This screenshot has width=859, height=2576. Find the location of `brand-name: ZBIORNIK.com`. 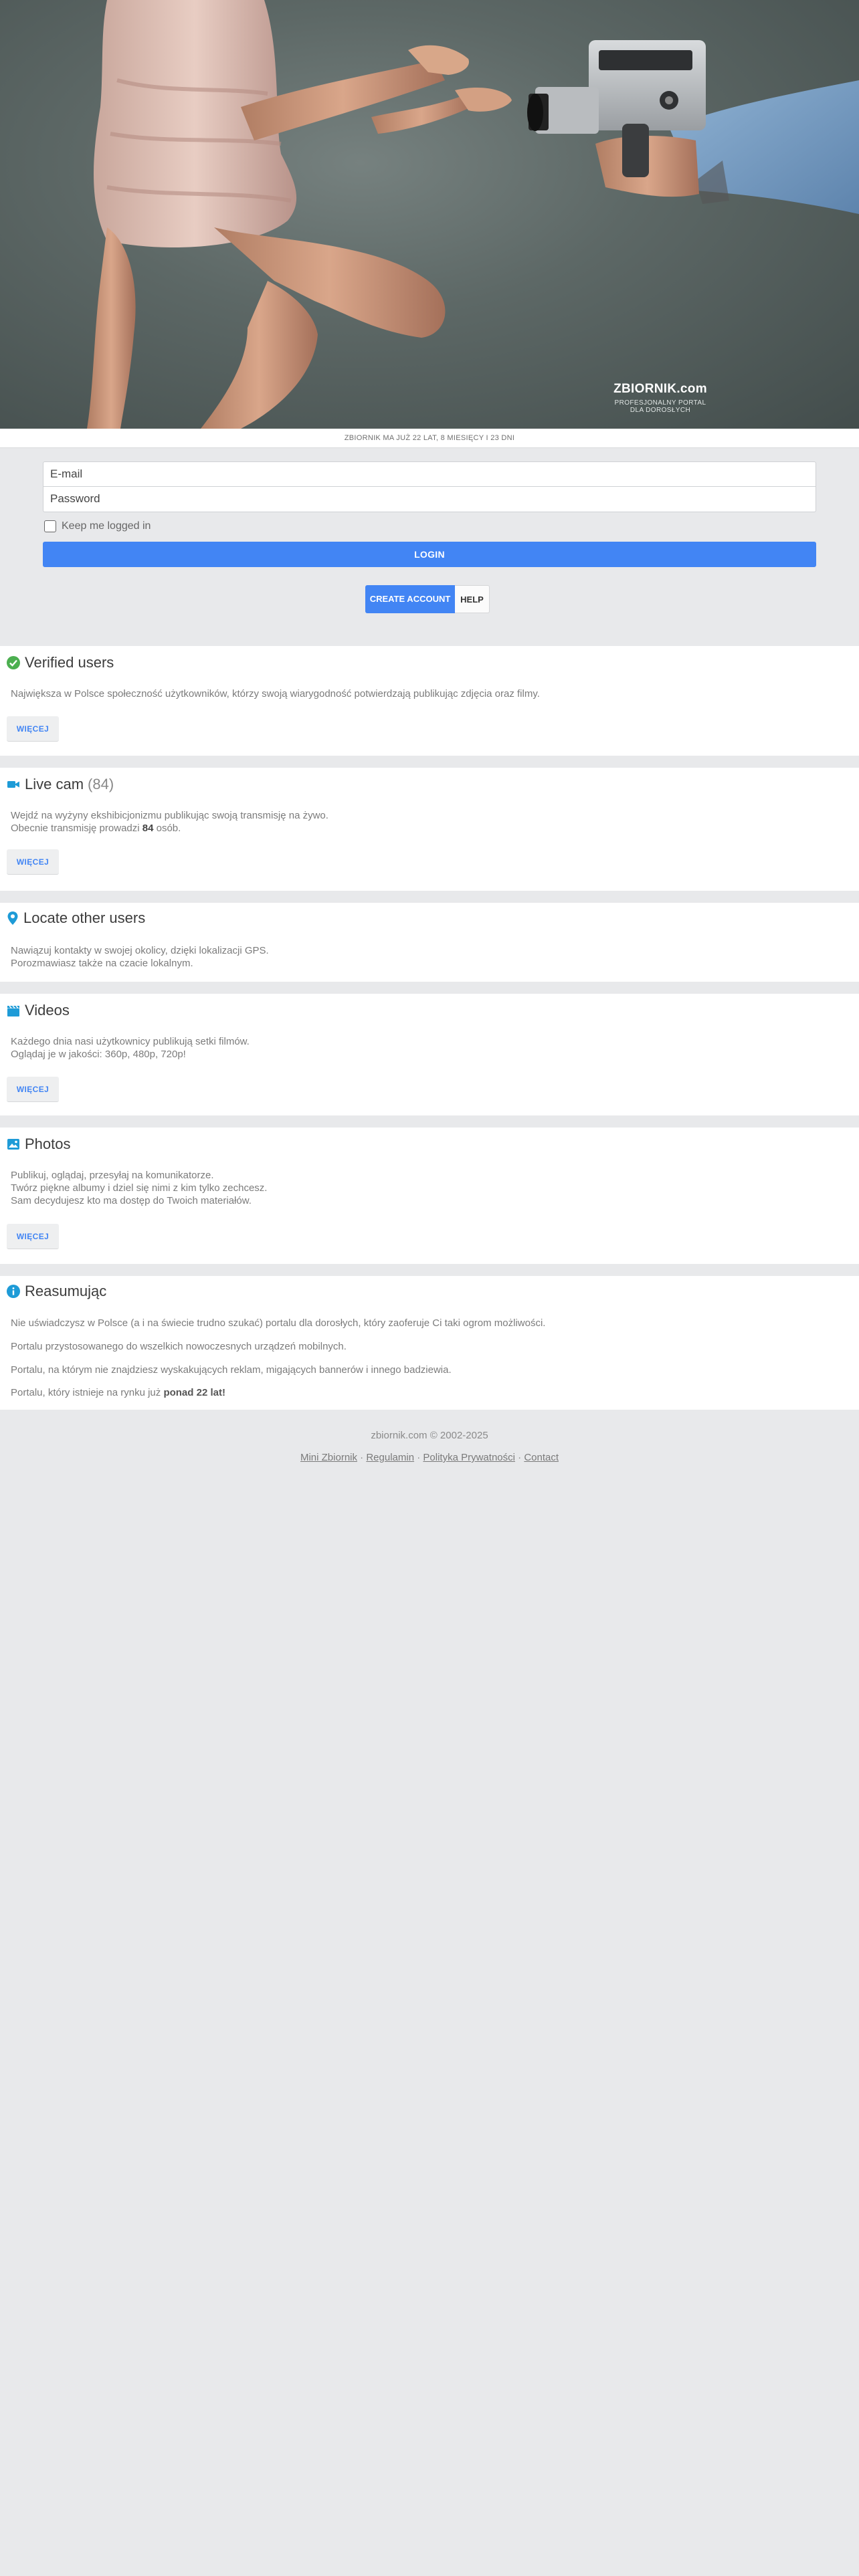

brand-name: ZBIORNIK.com is located at coordinates (660, 389).